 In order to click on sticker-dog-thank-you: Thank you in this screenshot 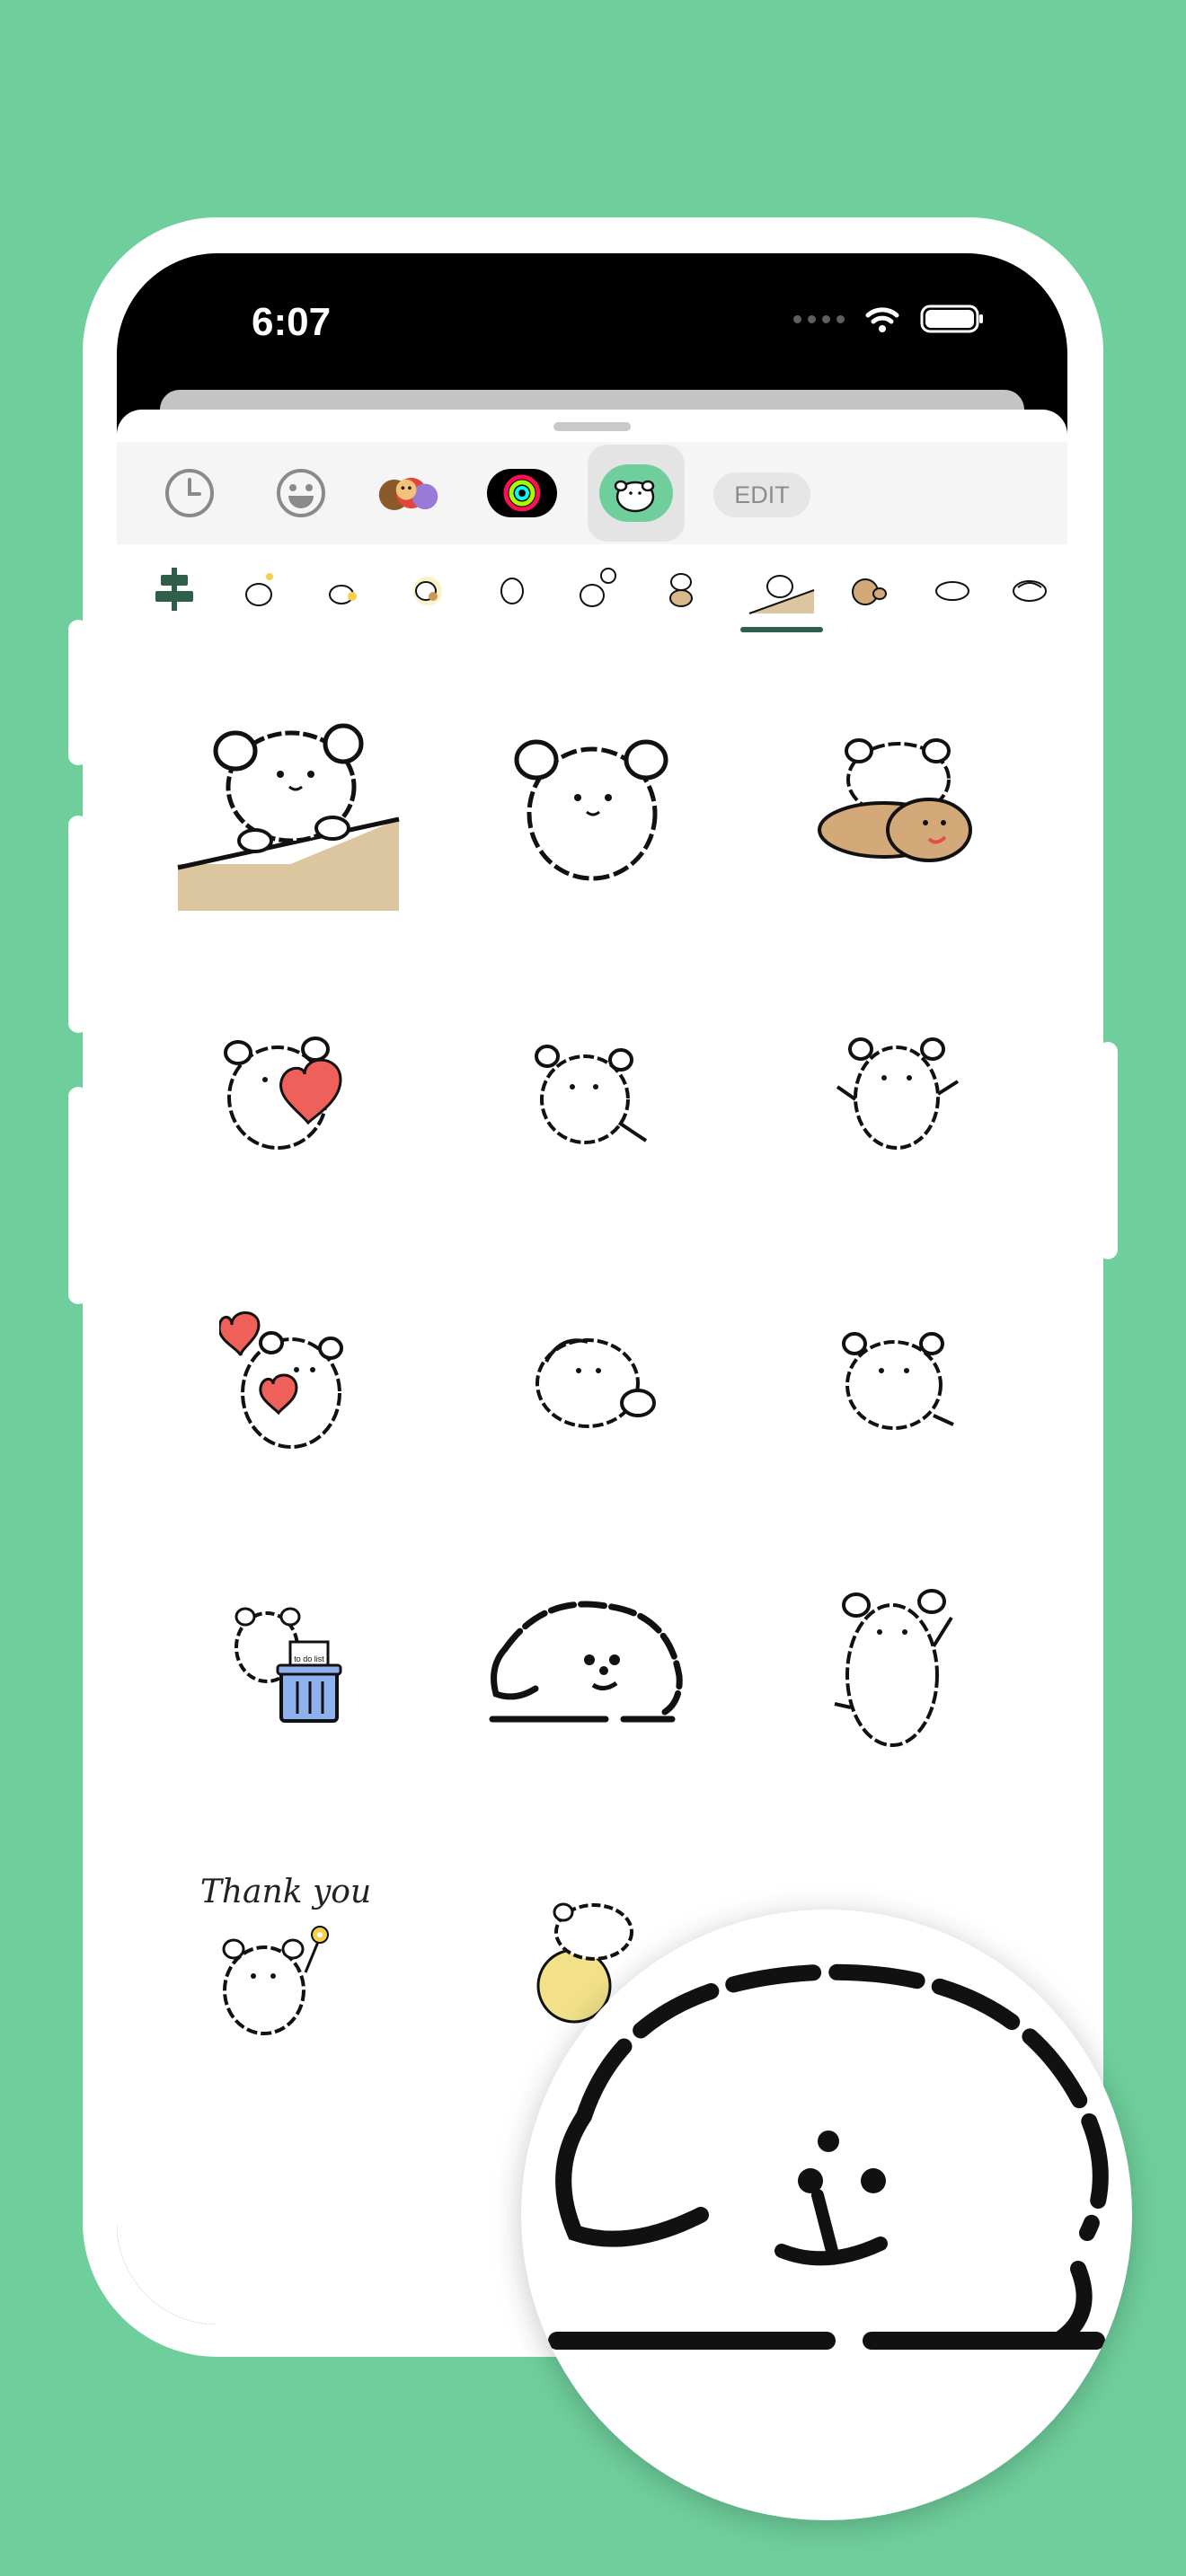, I will do `click(286, 1954)`.